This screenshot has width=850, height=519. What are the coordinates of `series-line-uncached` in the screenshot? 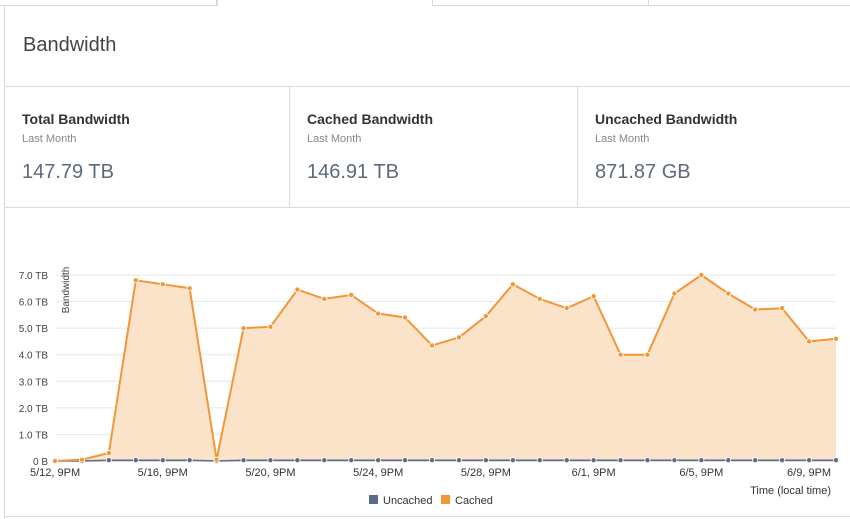 It's located at (445, 460).